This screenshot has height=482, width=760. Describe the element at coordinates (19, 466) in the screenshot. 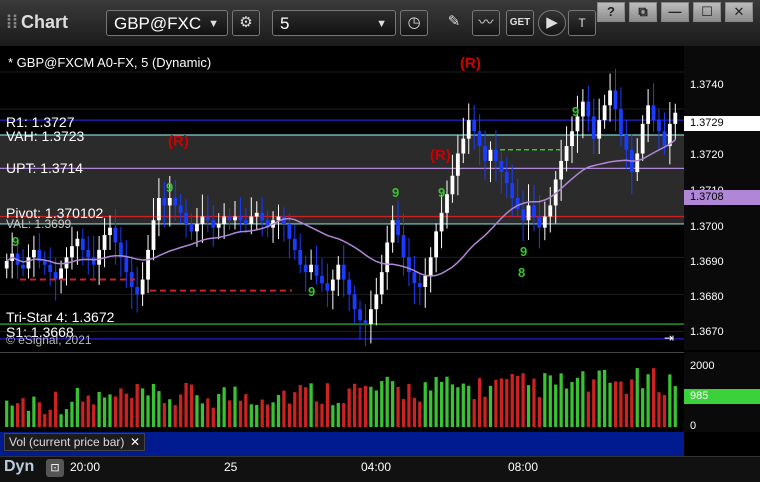

I see `dynamic-label: Dyn` at that location.